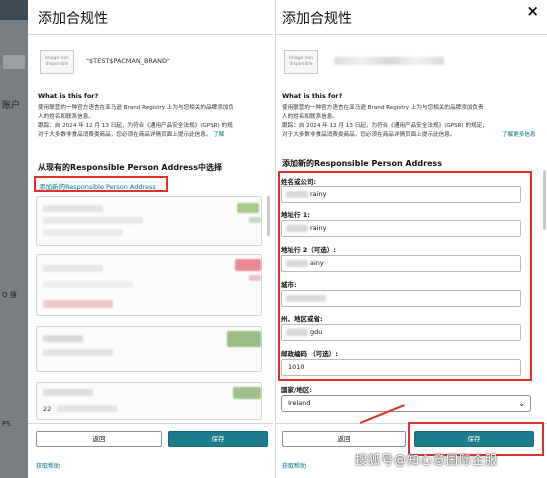  I want to click on address-line1-label: 地址行 1:, so click(295, 215).